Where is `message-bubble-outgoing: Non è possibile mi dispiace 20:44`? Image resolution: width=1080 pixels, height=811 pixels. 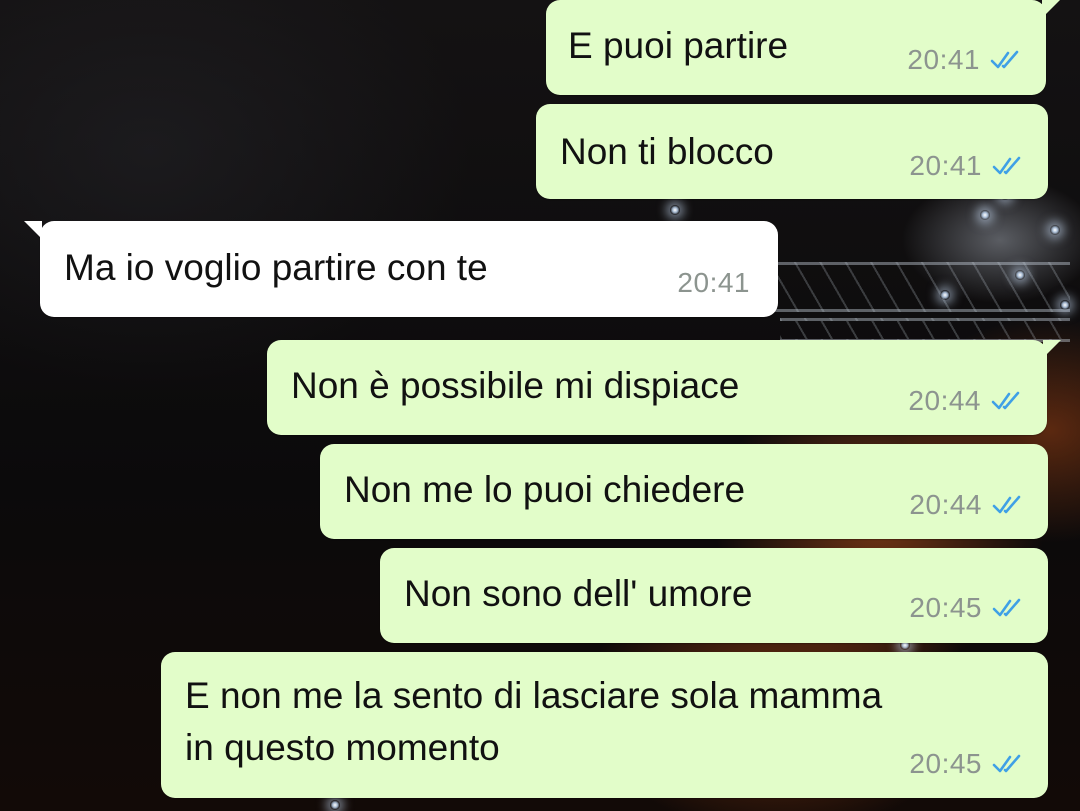 message-bubble-outgoing: Non è possibile mi dispiace 20:44 is located at coordinates (664, 387).